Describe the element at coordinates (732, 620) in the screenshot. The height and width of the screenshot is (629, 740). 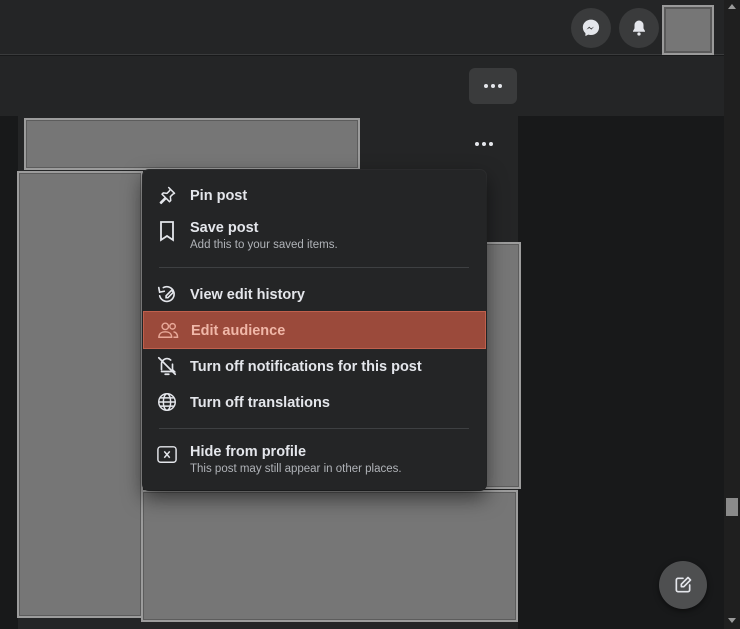
I see `scroll-down-arrow-icon` at that location.